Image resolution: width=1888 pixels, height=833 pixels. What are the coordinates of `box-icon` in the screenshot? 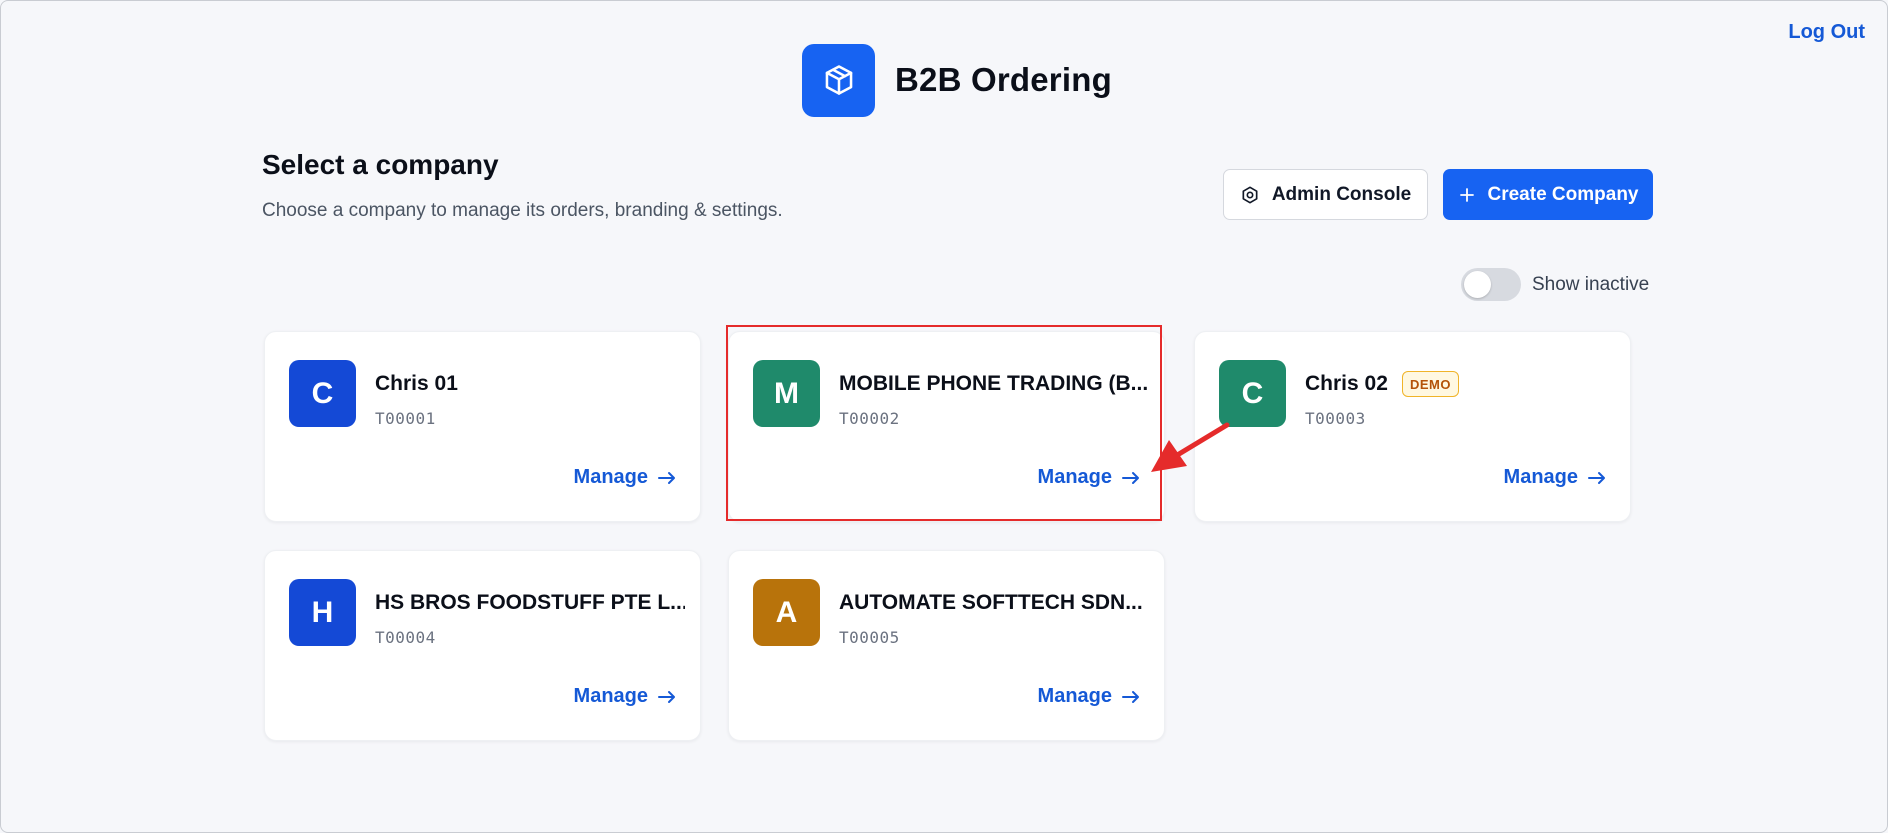 It's located at (838, 80).